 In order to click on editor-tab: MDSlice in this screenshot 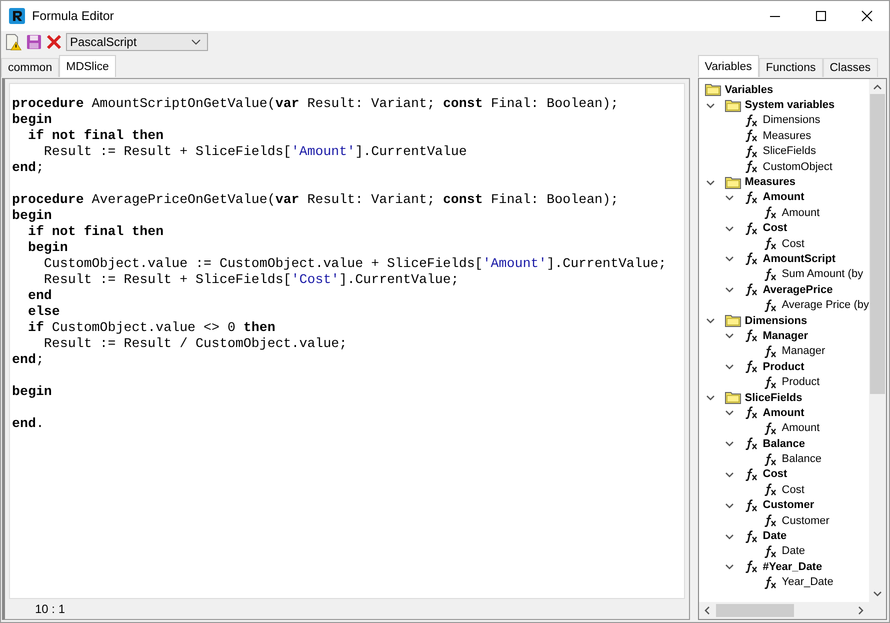, I will do `click(87, 66)`.